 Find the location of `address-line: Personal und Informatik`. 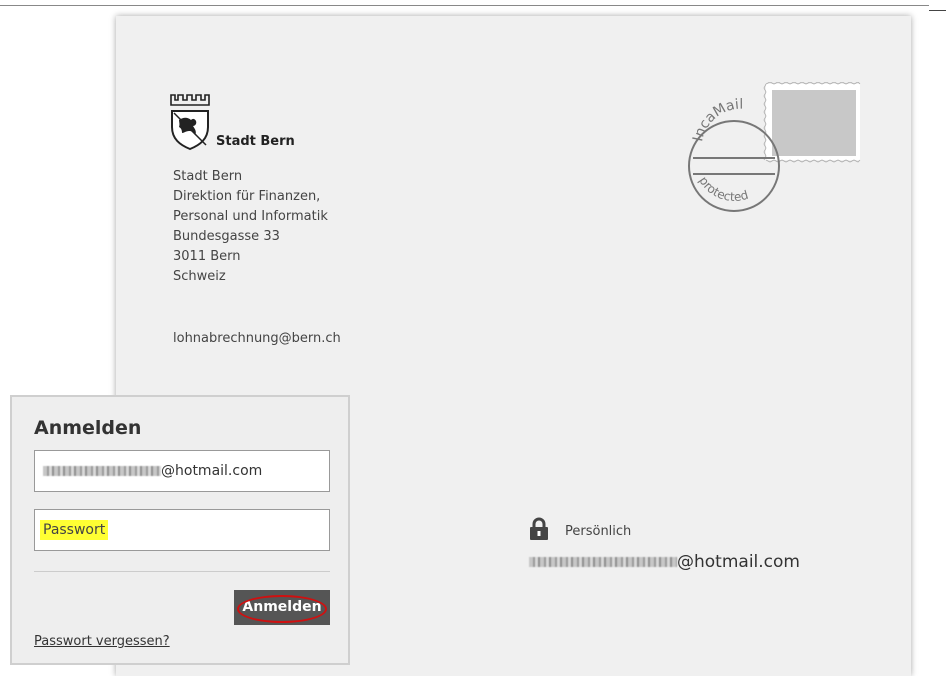

address-line: Personal und Informatik is located at coordinates (250, 216).